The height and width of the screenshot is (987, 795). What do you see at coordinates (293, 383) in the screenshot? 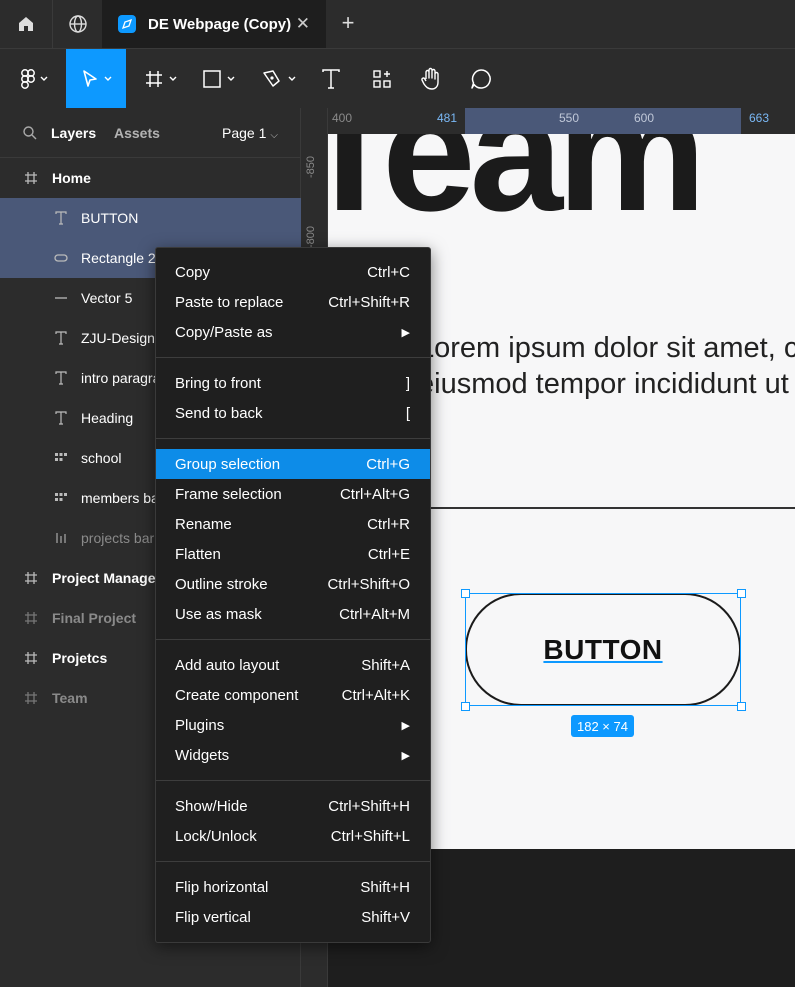
I see `menu-item-bring-to-front: Bring to front]` at bounding box center [293, 383].